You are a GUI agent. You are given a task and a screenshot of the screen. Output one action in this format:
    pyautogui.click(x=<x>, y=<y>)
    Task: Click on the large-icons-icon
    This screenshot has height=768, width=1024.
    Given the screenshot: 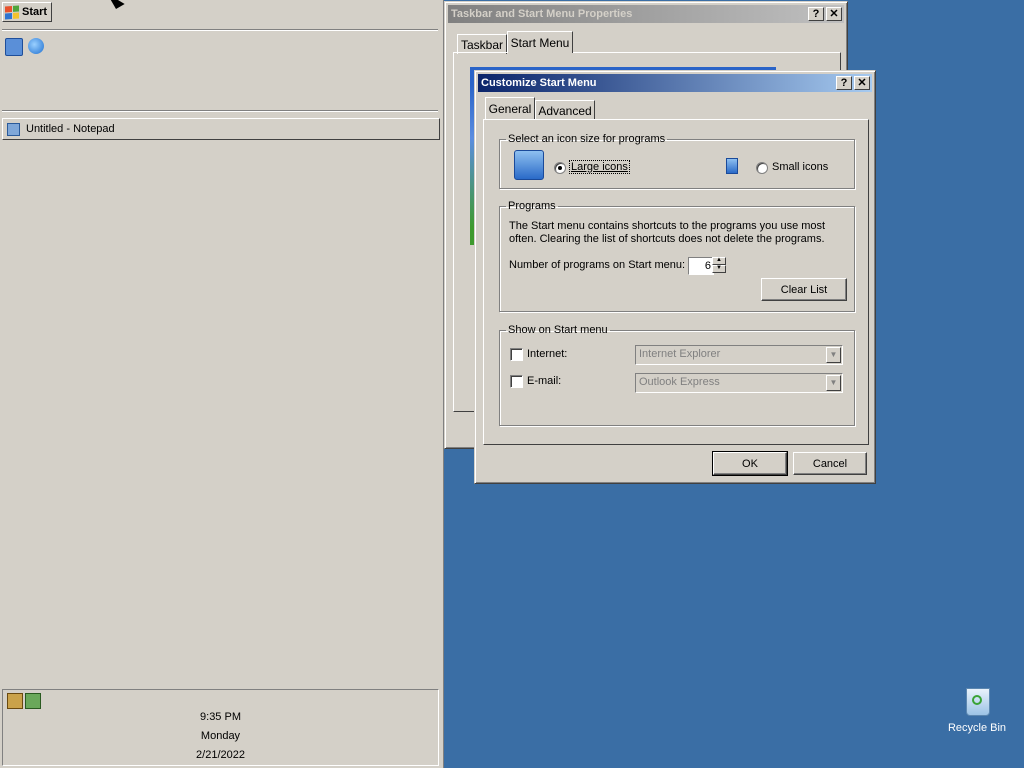 What is the action you would take?
    pyautogui.click(x=529, y=165)
    